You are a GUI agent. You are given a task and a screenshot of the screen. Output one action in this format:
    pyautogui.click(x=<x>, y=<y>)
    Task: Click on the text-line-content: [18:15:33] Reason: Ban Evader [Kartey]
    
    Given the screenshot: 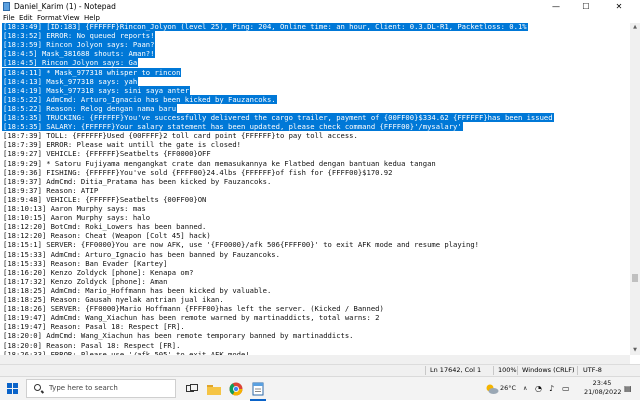 What is the action you would take?
    pyautogui.click(x=85, y=263)
    